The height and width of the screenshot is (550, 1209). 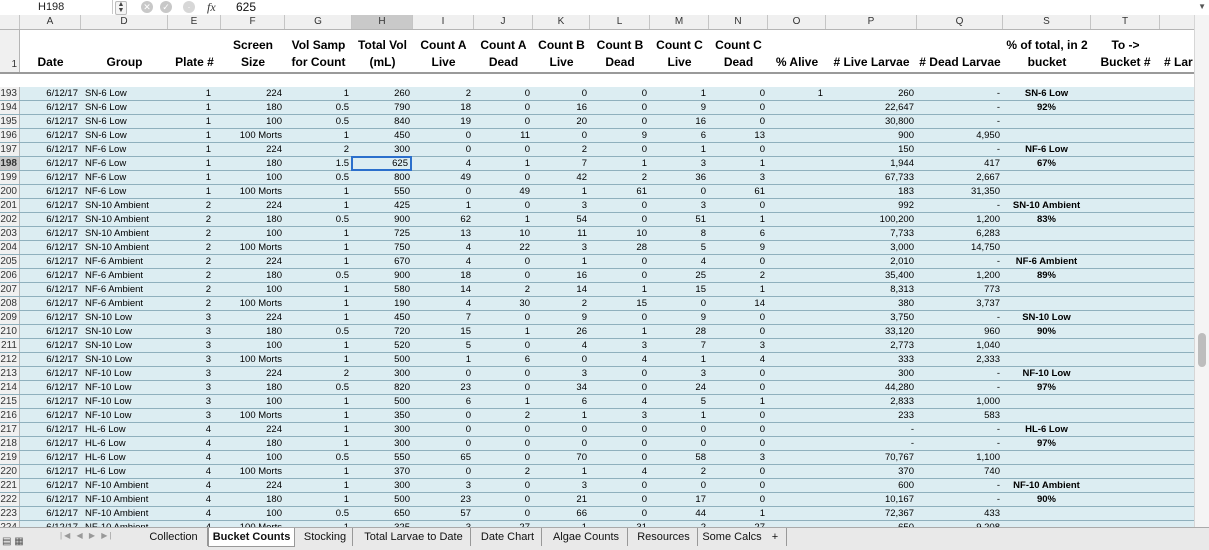 I want to click on row-number: 200, so click(x=10, y=191).